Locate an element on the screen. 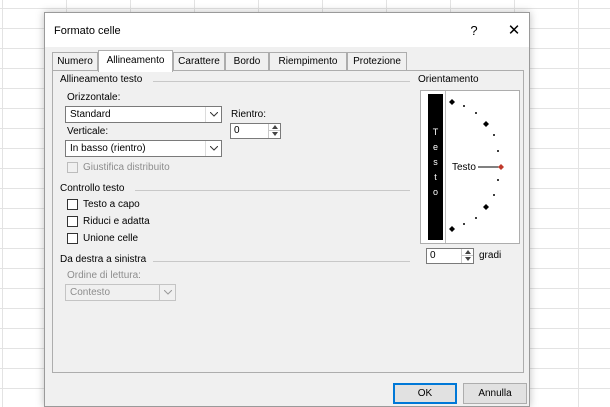 Image resolution: width=610 pixels, height=407 pixels. horizontal-select-value: Standard is located at coordinates (90, 114).